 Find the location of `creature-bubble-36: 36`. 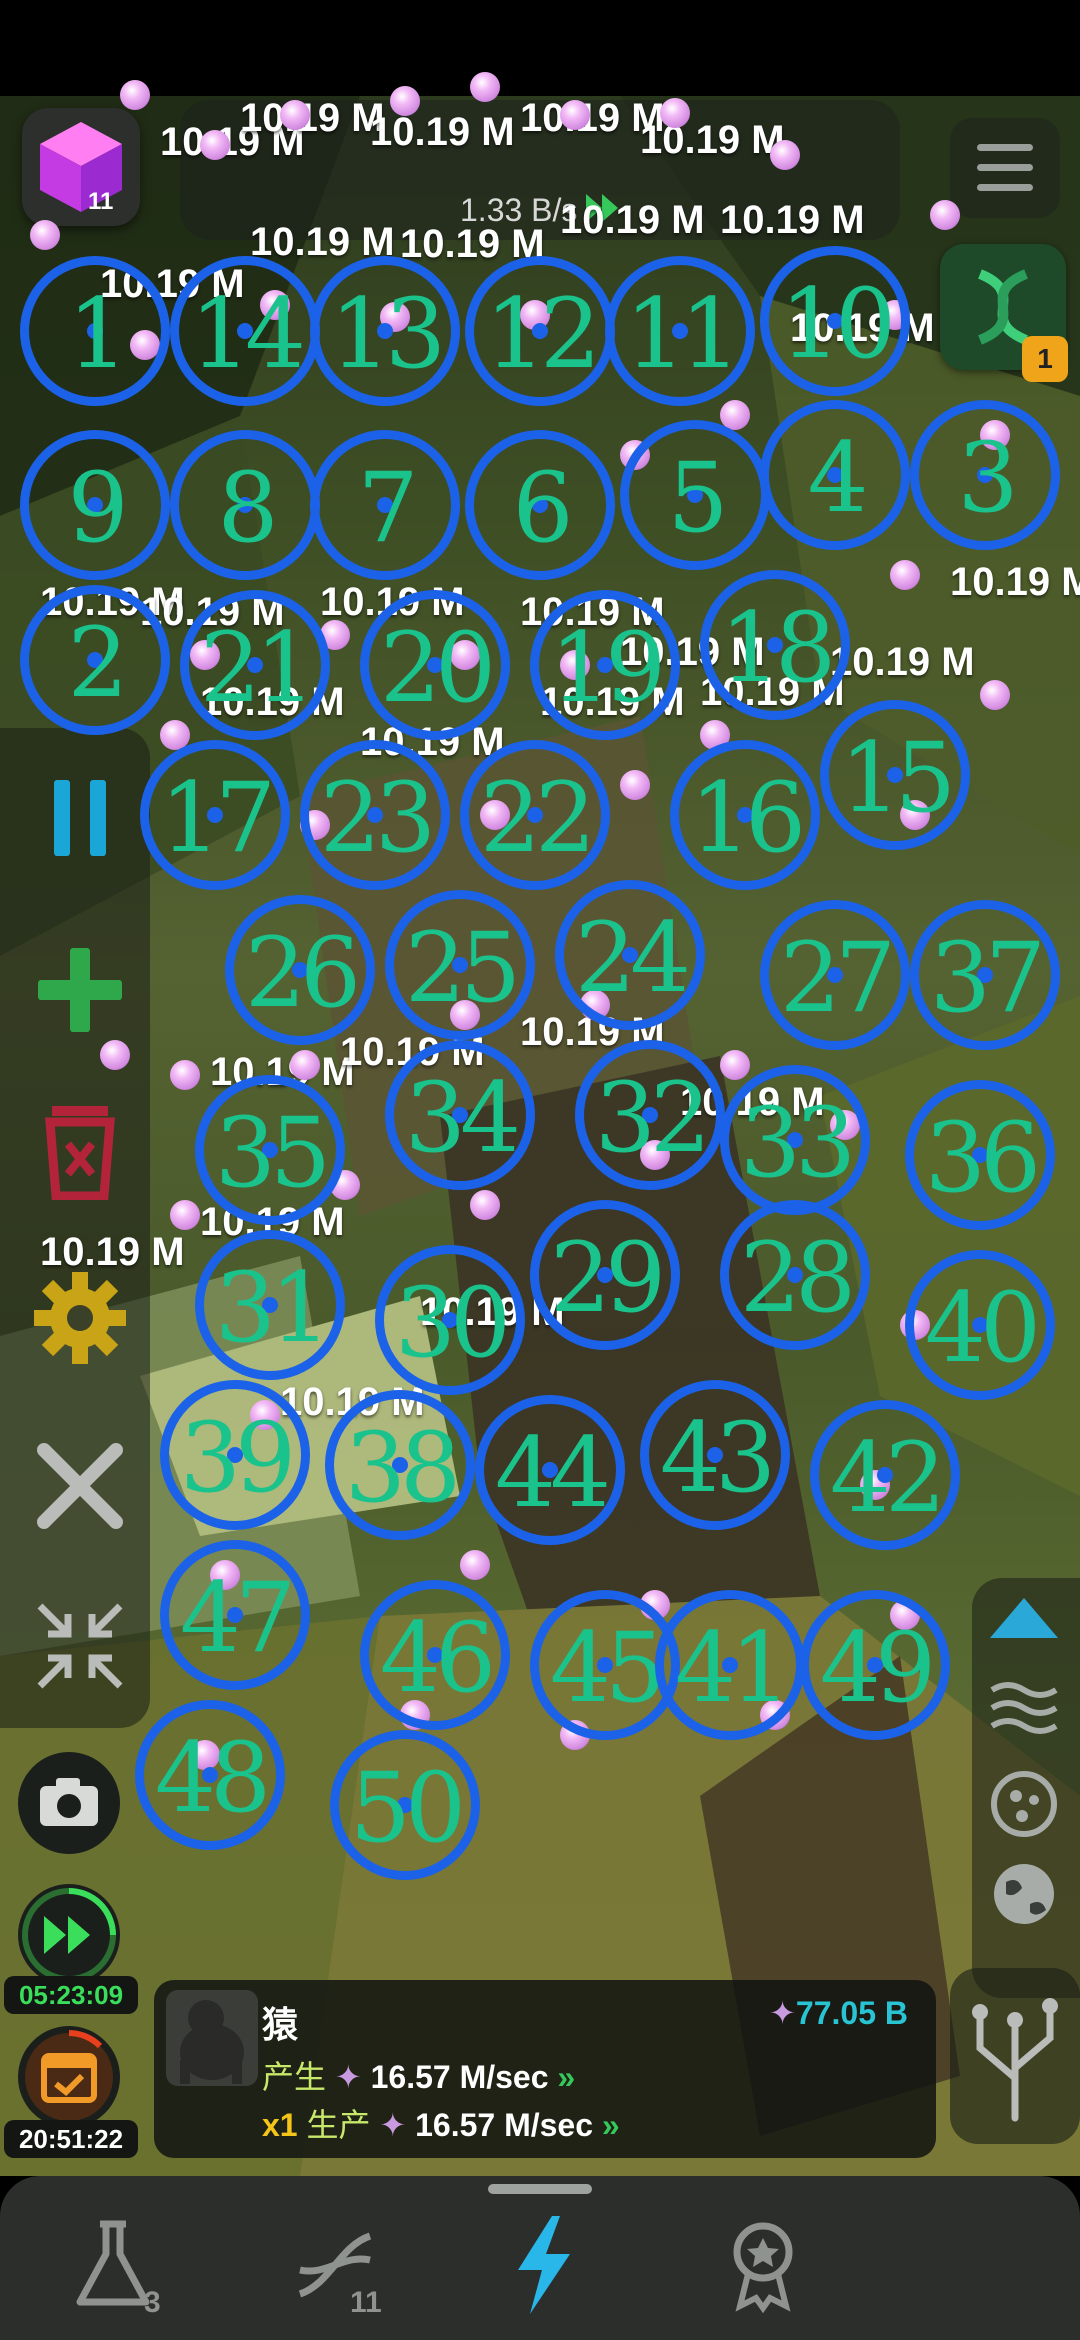

creature-bubble-36: 36 is located at coordinates (980, 1155).